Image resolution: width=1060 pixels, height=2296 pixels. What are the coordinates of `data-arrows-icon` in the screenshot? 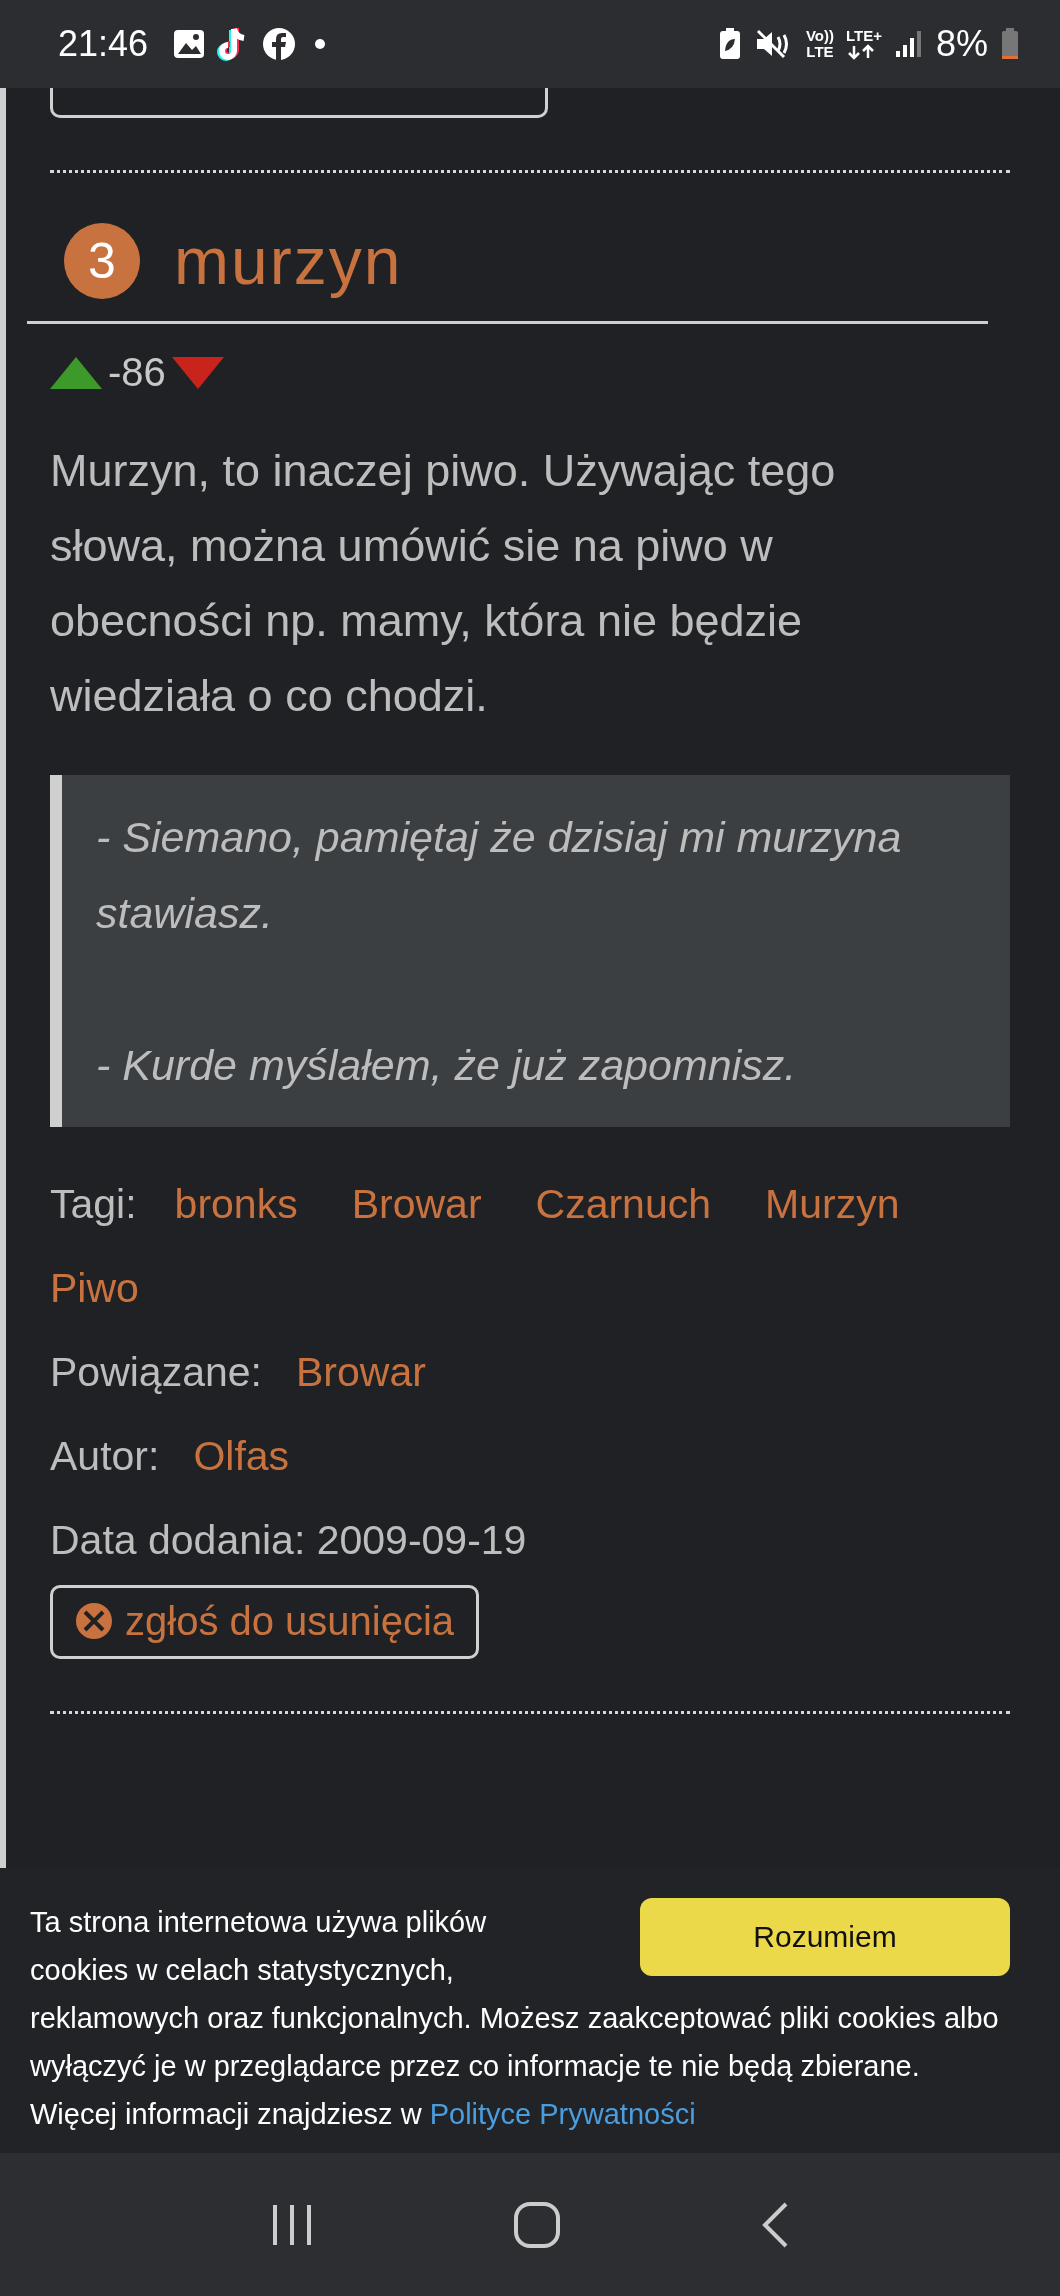 It's located at (861, 52).